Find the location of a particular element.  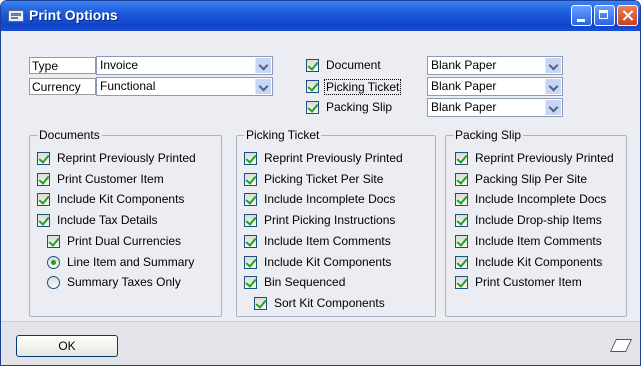

packing-slip-include-item-comments-checkbox is located at coordinates (461, 241).